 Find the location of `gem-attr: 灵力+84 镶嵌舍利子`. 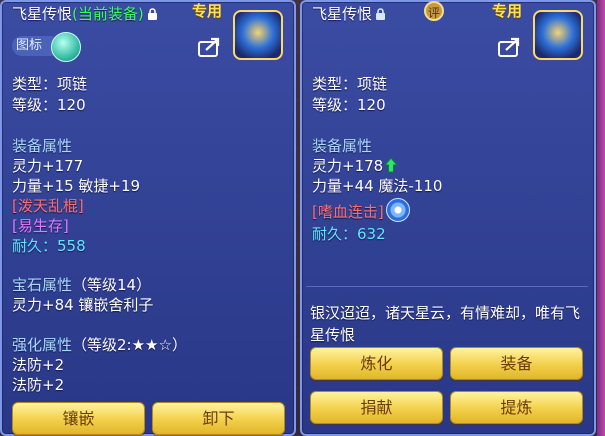

gem-attr: 灵力+84 镶嵌舍利子 is located at coordinates (83, 305).